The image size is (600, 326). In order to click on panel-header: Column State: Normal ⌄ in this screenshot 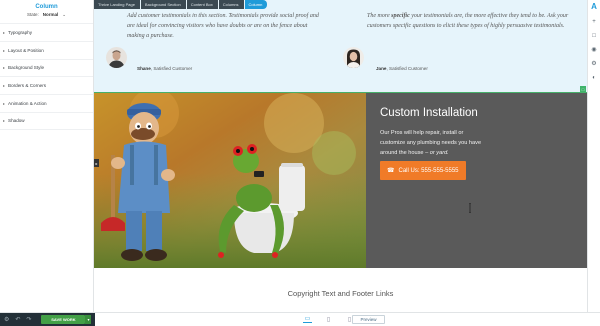, I will do `click(46, 11)`.